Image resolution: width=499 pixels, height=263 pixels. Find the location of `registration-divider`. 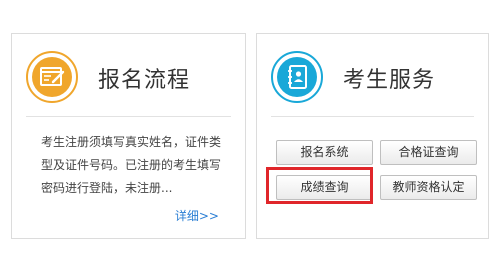

registration-divider is located at coordinates (128, 116).